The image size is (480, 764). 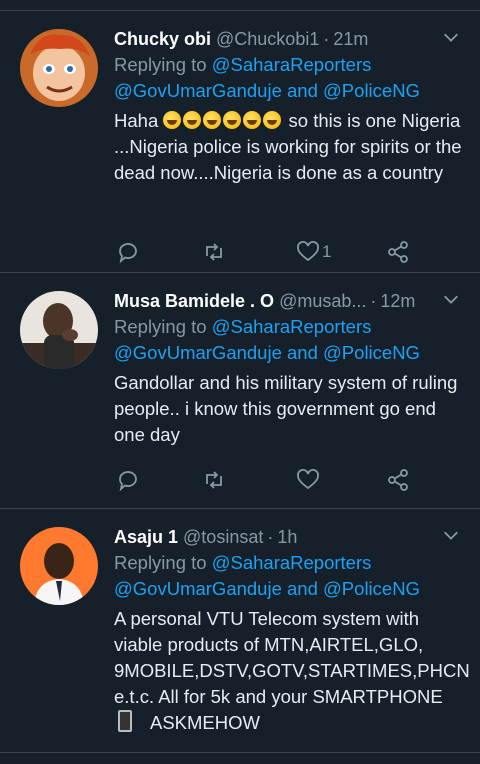 I want to click on like-button: 1, so click(x=313, y=252).